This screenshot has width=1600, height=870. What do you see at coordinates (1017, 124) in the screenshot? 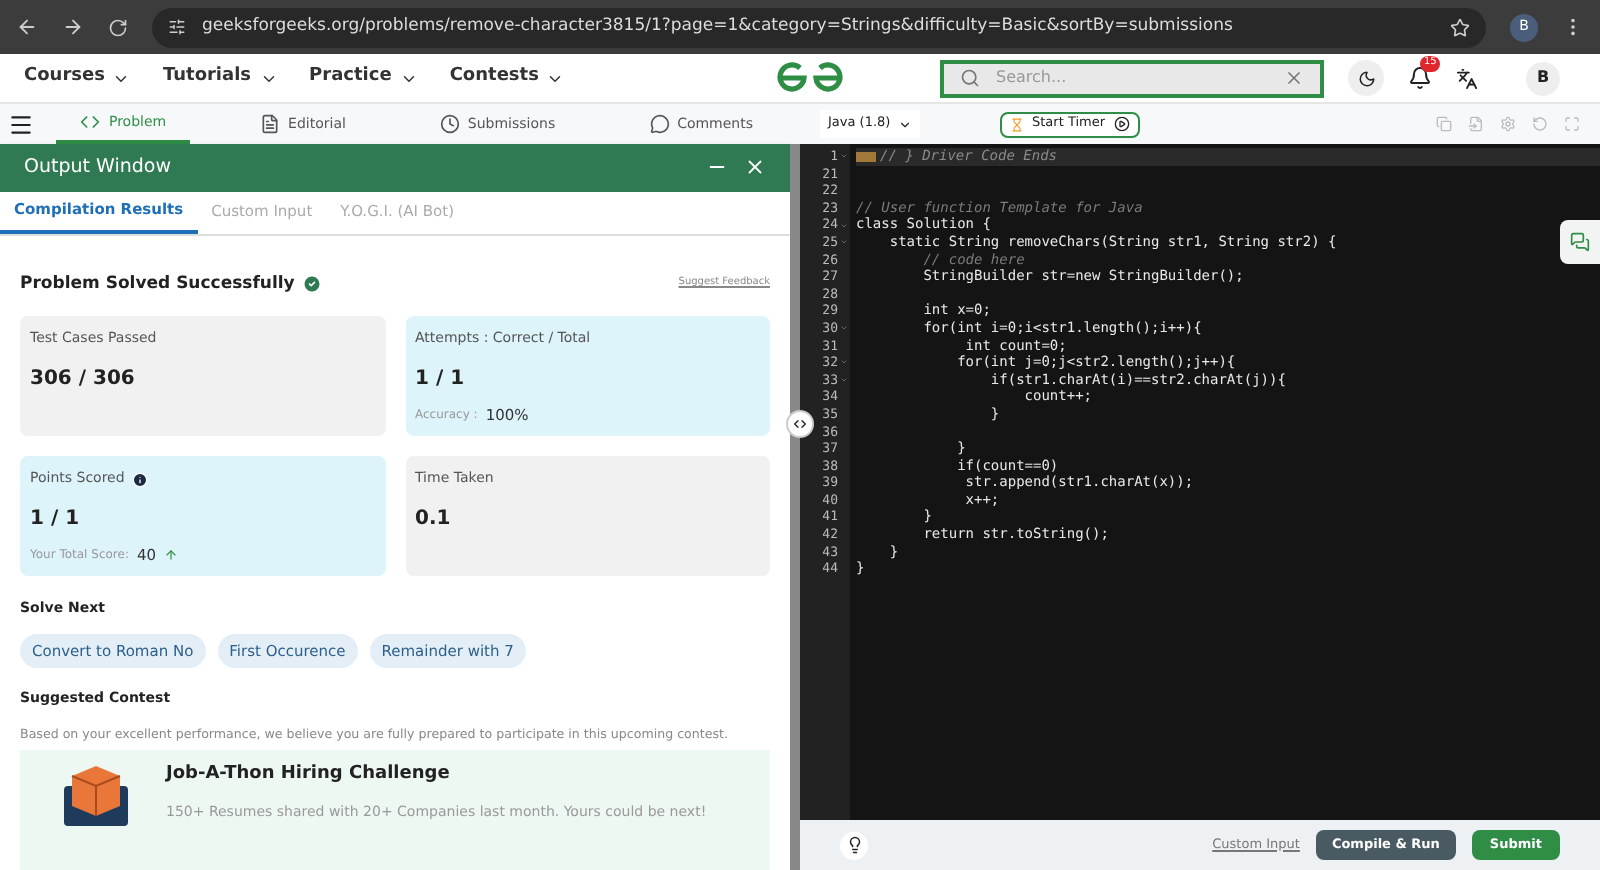
I see `hourglass-icon` at bounding box center [1017, 124].